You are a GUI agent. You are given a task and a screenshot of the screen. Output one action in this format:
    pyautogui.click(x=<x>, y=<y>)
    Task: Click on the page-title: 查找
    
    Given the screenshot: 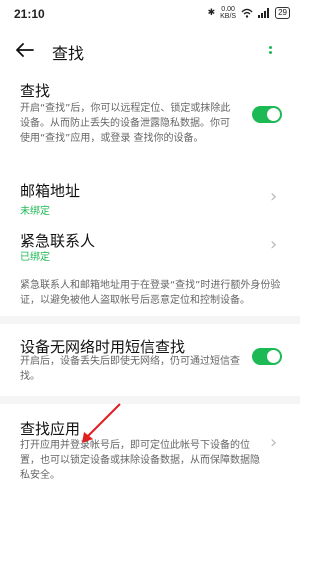 What is the action you would take?
    pyautogui.click(x=68, y=53)
    